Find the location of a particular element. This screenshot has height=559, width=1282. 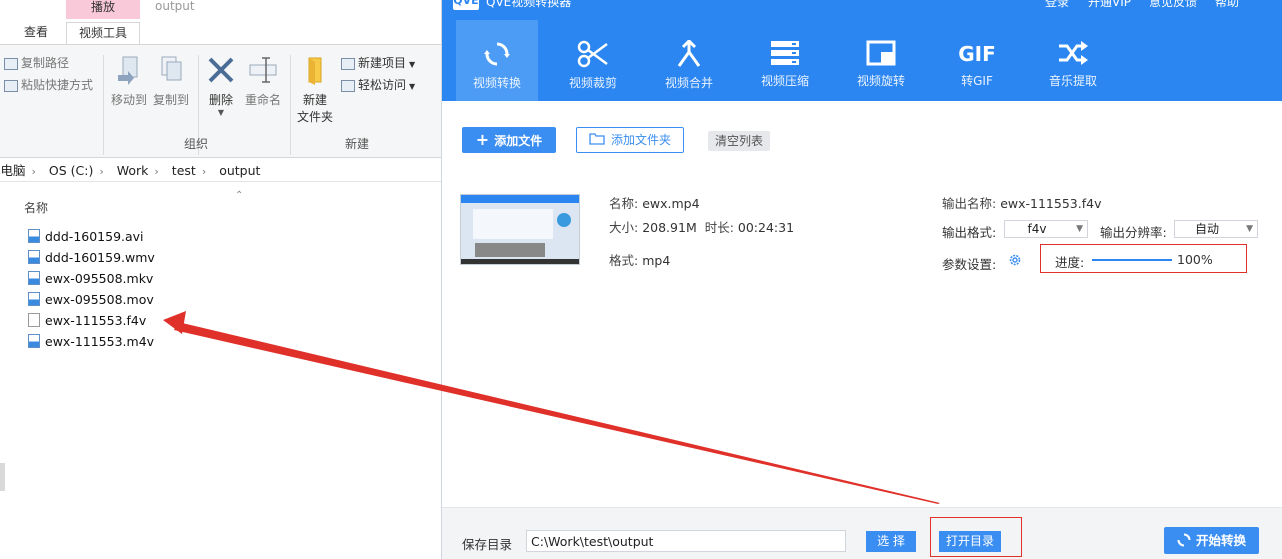

open-dir-highlight-box: 打开目录 is located at coordinates (976, 537).